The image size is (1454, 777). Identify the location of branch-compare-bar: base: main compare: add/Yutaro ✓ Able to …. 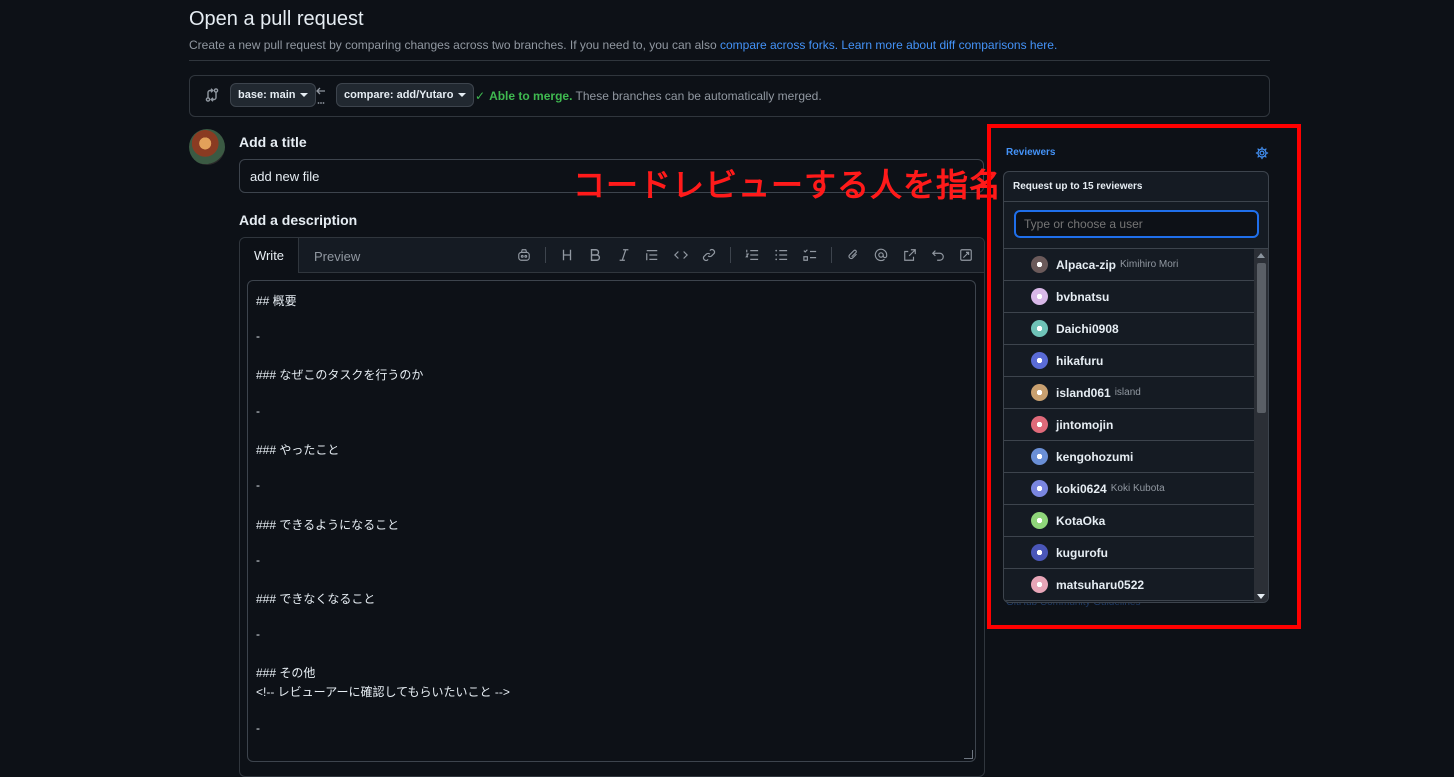
(729, 96).